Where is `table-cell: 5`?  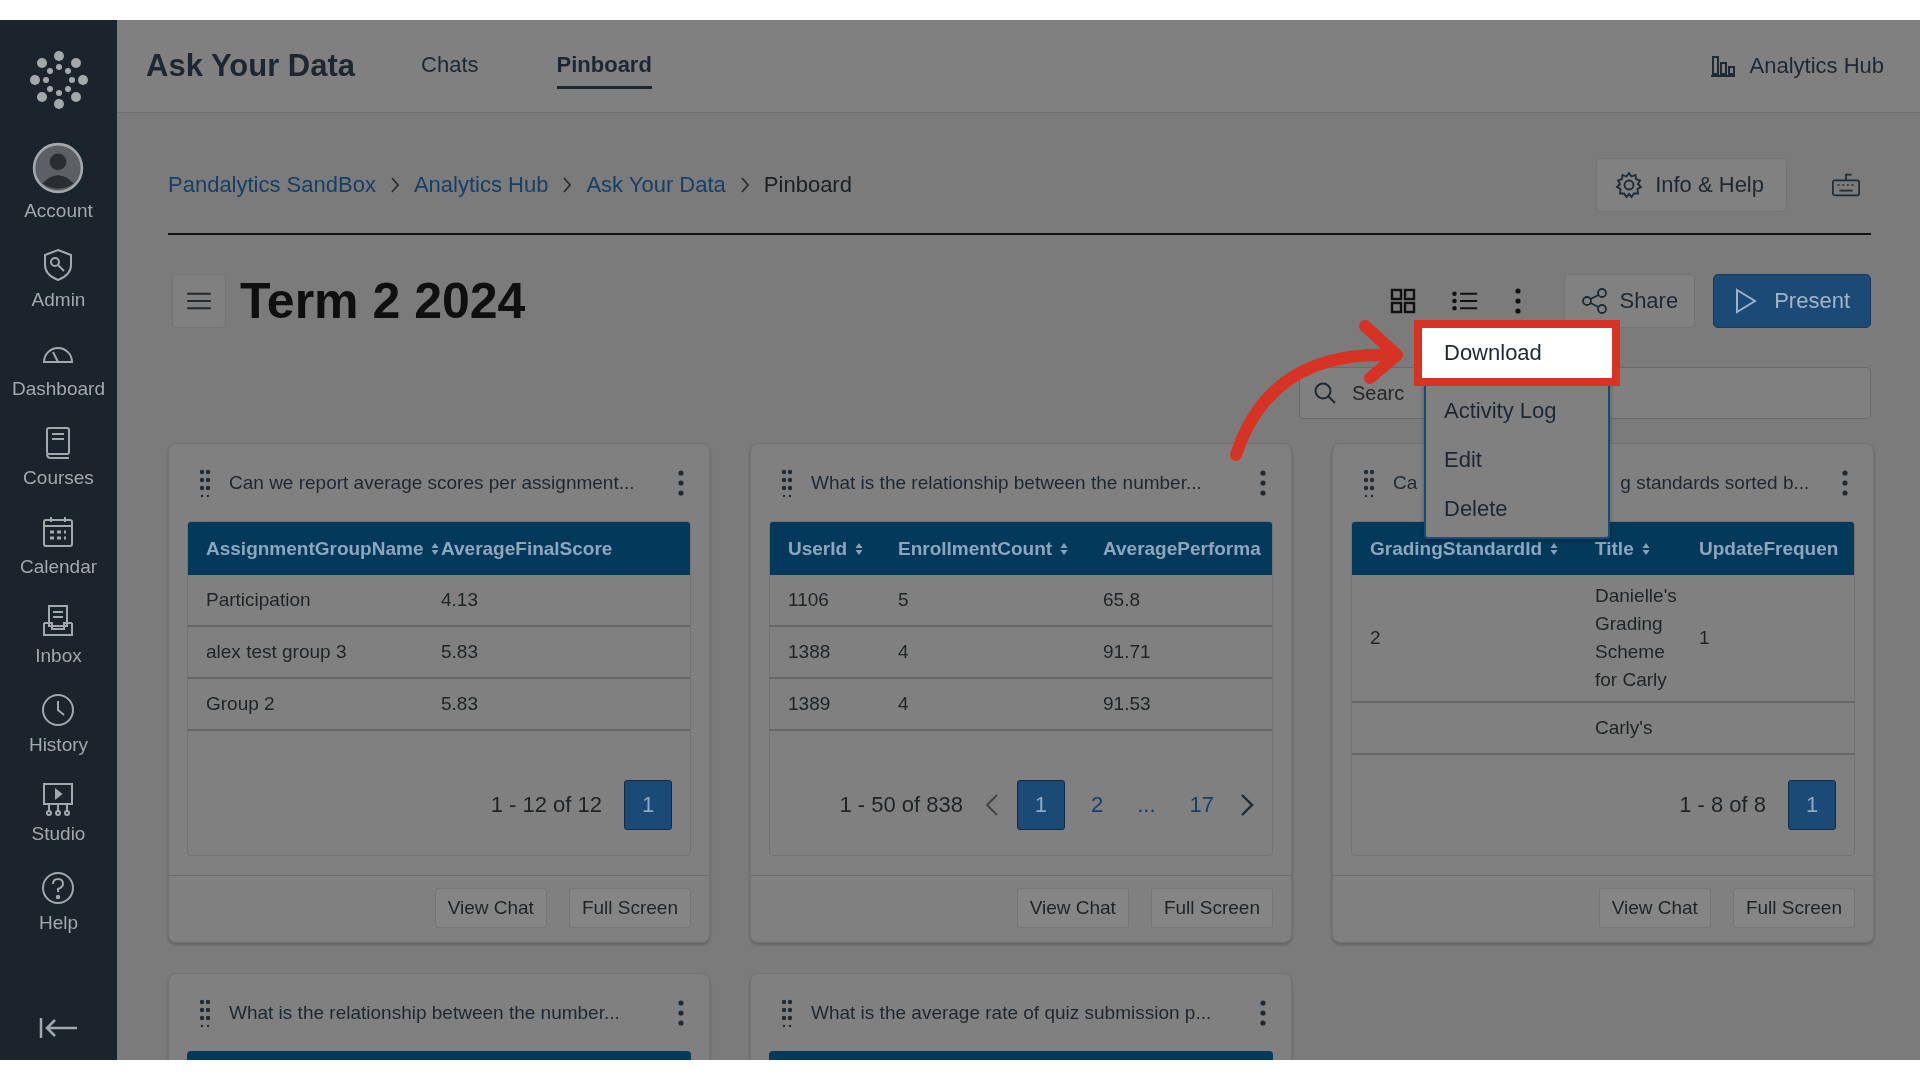
table-cell: 5 is located at coordinates (903, 599).